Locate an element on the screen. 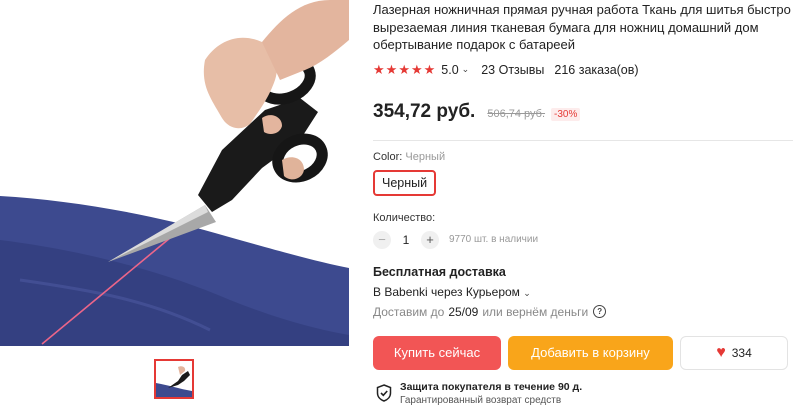 This screenshot has width=800, height=413. discount-badge: -30% is located at coordinates (566, 114).